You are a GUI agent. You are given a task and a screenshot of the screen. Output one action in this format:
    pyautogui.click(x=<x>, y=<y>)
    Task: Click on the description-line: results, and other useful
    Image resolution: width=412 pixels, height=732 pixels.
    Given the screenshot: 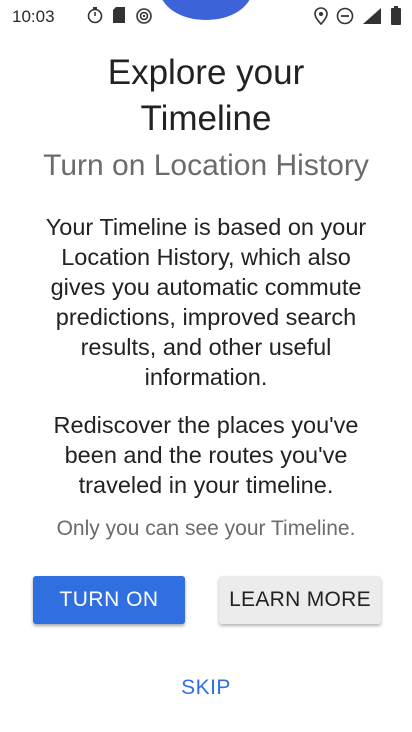 What is the action you would take?
    pyautogui.click(x=206, y=347)
    